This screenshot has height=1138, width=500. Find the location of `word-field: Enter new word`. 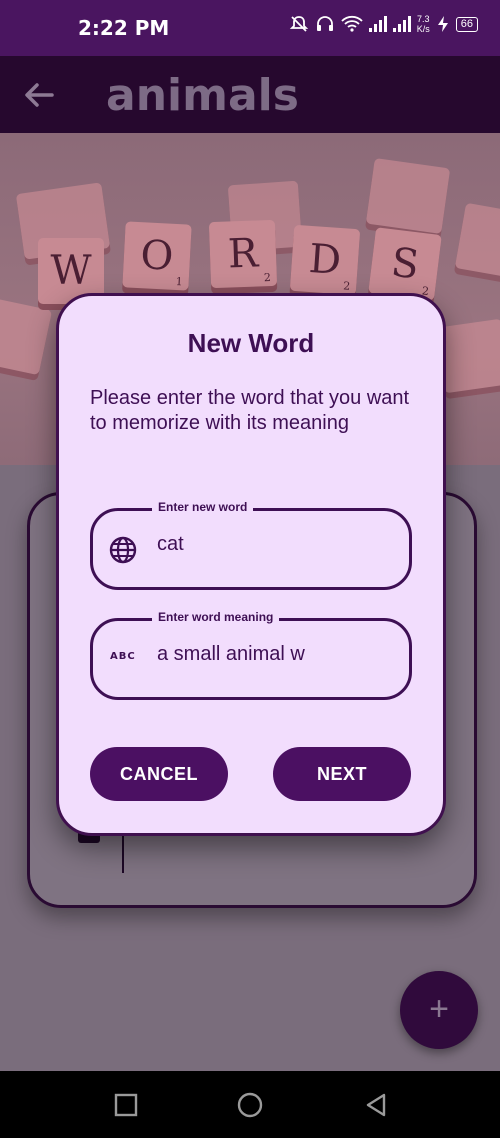

word-field: Enter new word is located at coordinates (251, 545).